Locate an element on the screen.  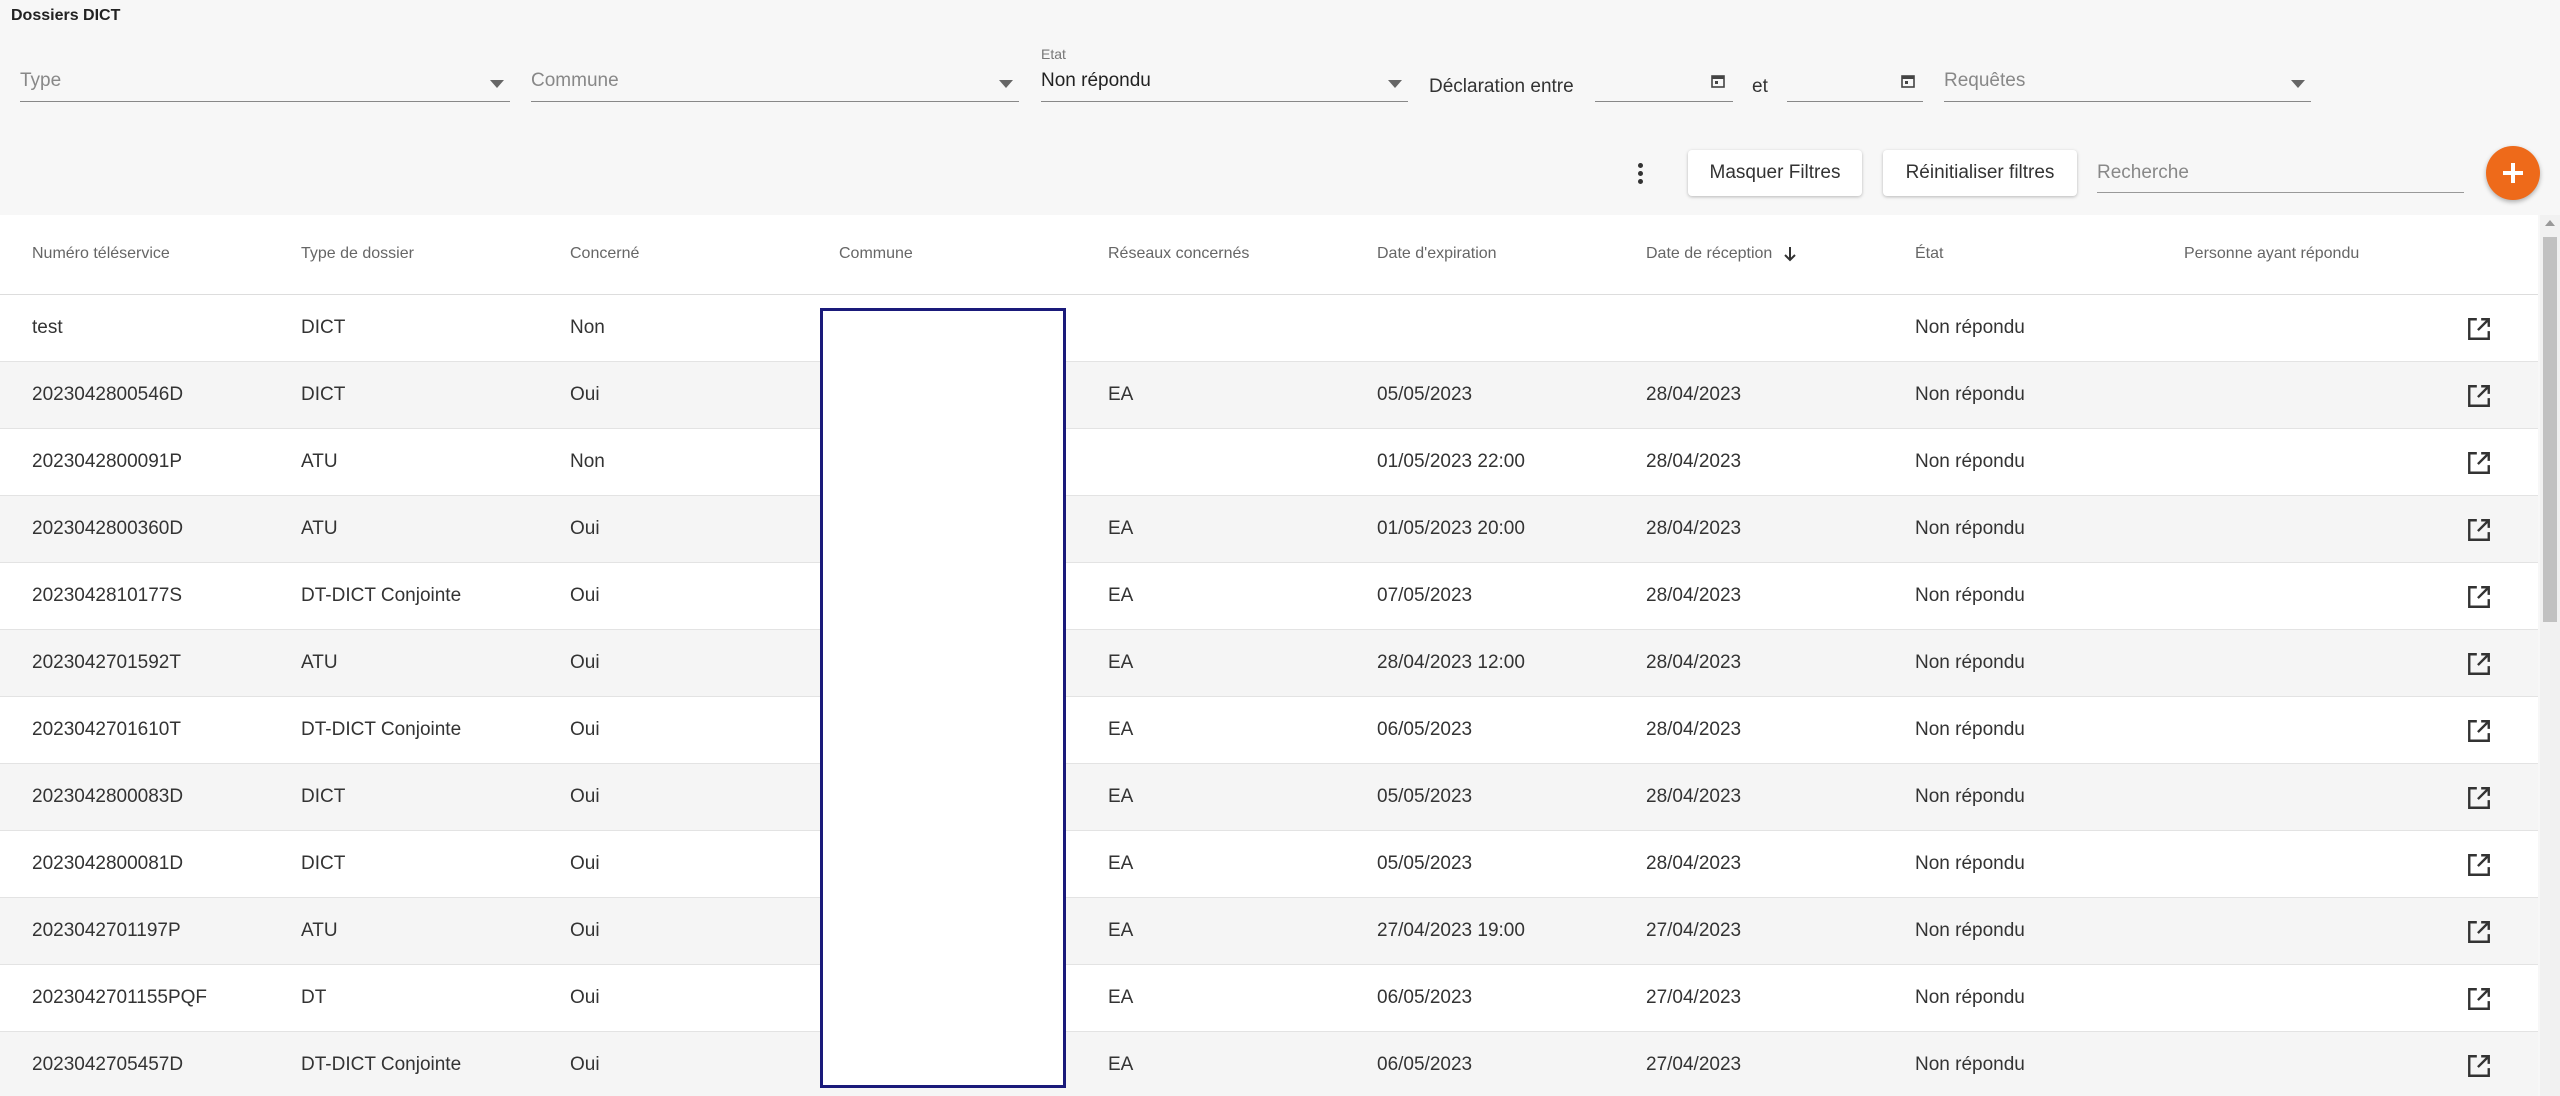
etat-select: Etat Non répondu is located at coordinates (1224, 74).